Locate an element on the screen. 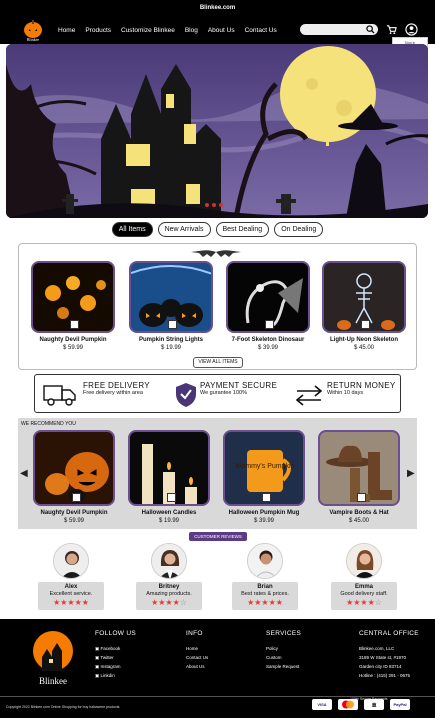  feature-payment: PAYMENT SECURE We gurantee 100% is located at coordinates (238, 388).